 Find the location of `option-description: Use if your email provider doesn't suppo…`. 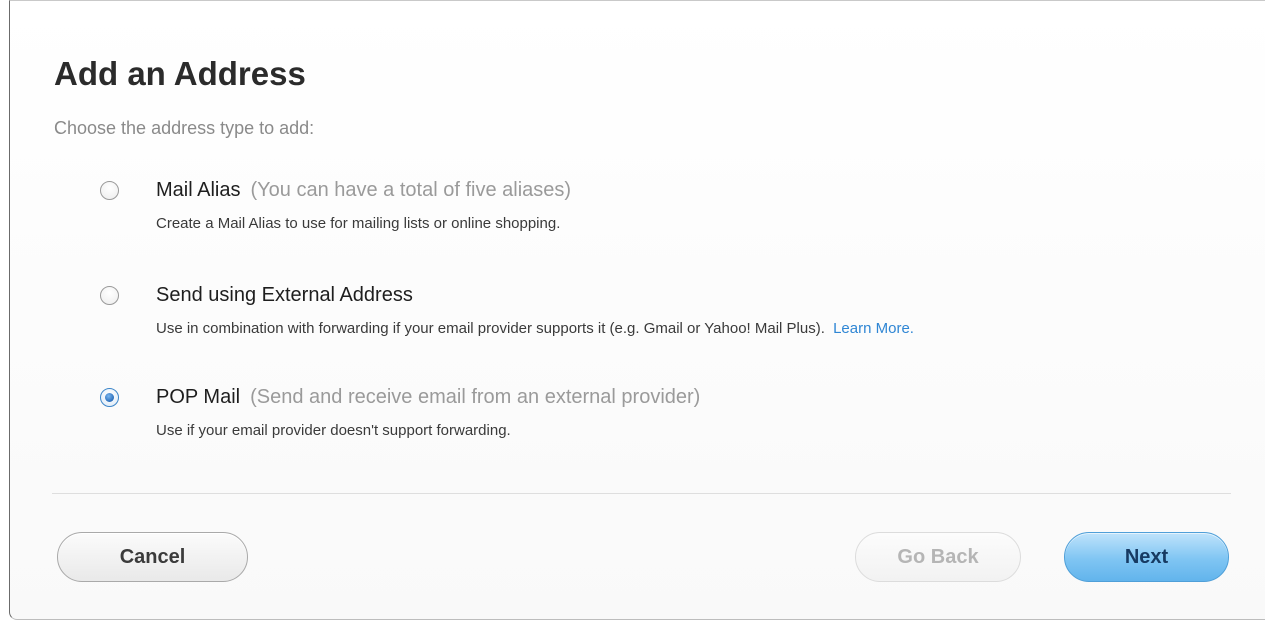

option-description: Use if your email provider doesn't suppo… is located at coordinates (333, 430).